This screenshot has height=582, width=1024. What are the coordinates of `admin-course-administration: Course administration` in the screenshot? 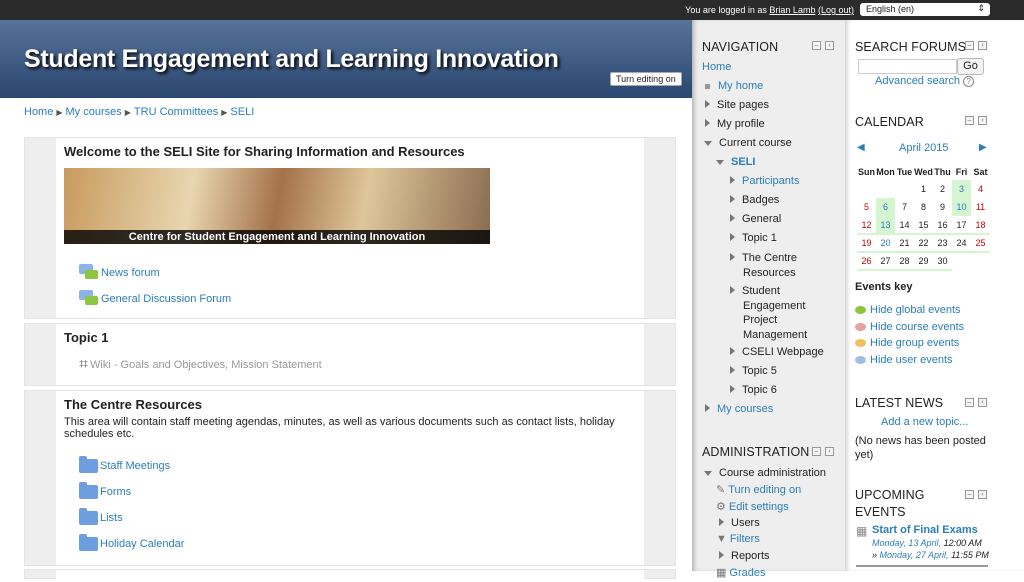 It's located at (765, 473).